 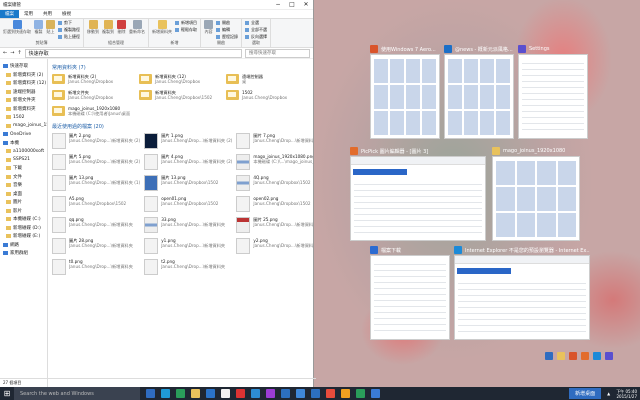 I want to click on windows-logo-icon: ⊞, so click(x=7, y=393).